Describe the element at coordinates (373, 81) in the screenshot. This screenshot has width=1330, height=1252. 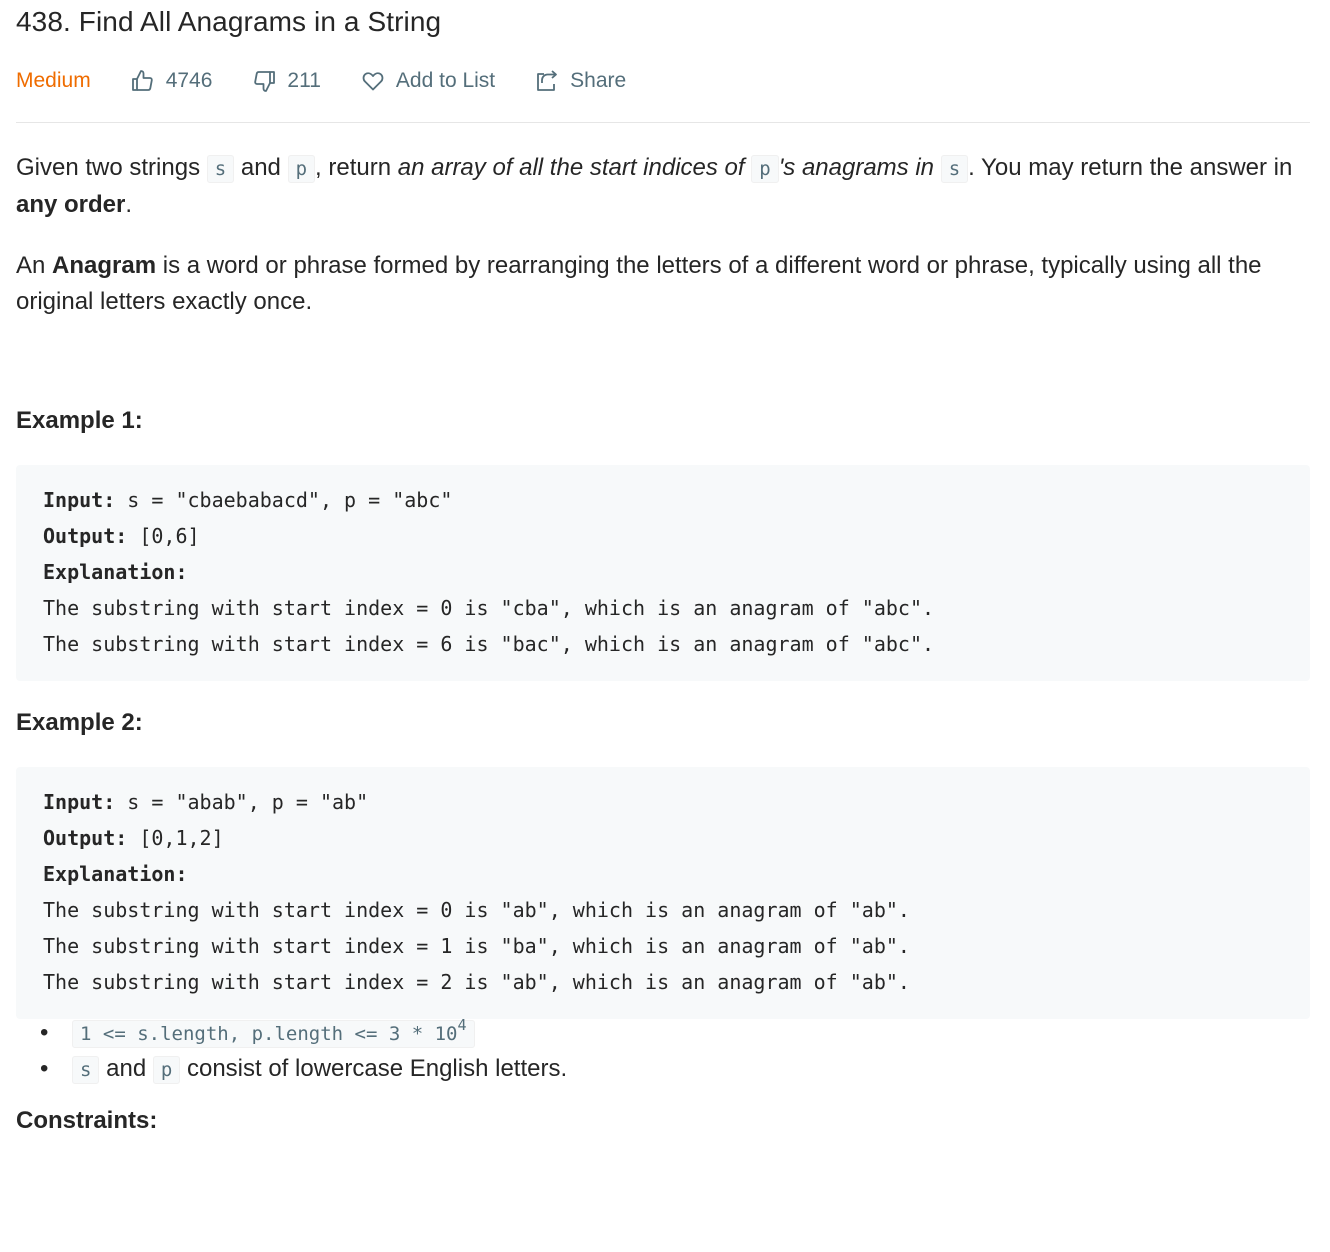
I see `heart-icon` at that location.